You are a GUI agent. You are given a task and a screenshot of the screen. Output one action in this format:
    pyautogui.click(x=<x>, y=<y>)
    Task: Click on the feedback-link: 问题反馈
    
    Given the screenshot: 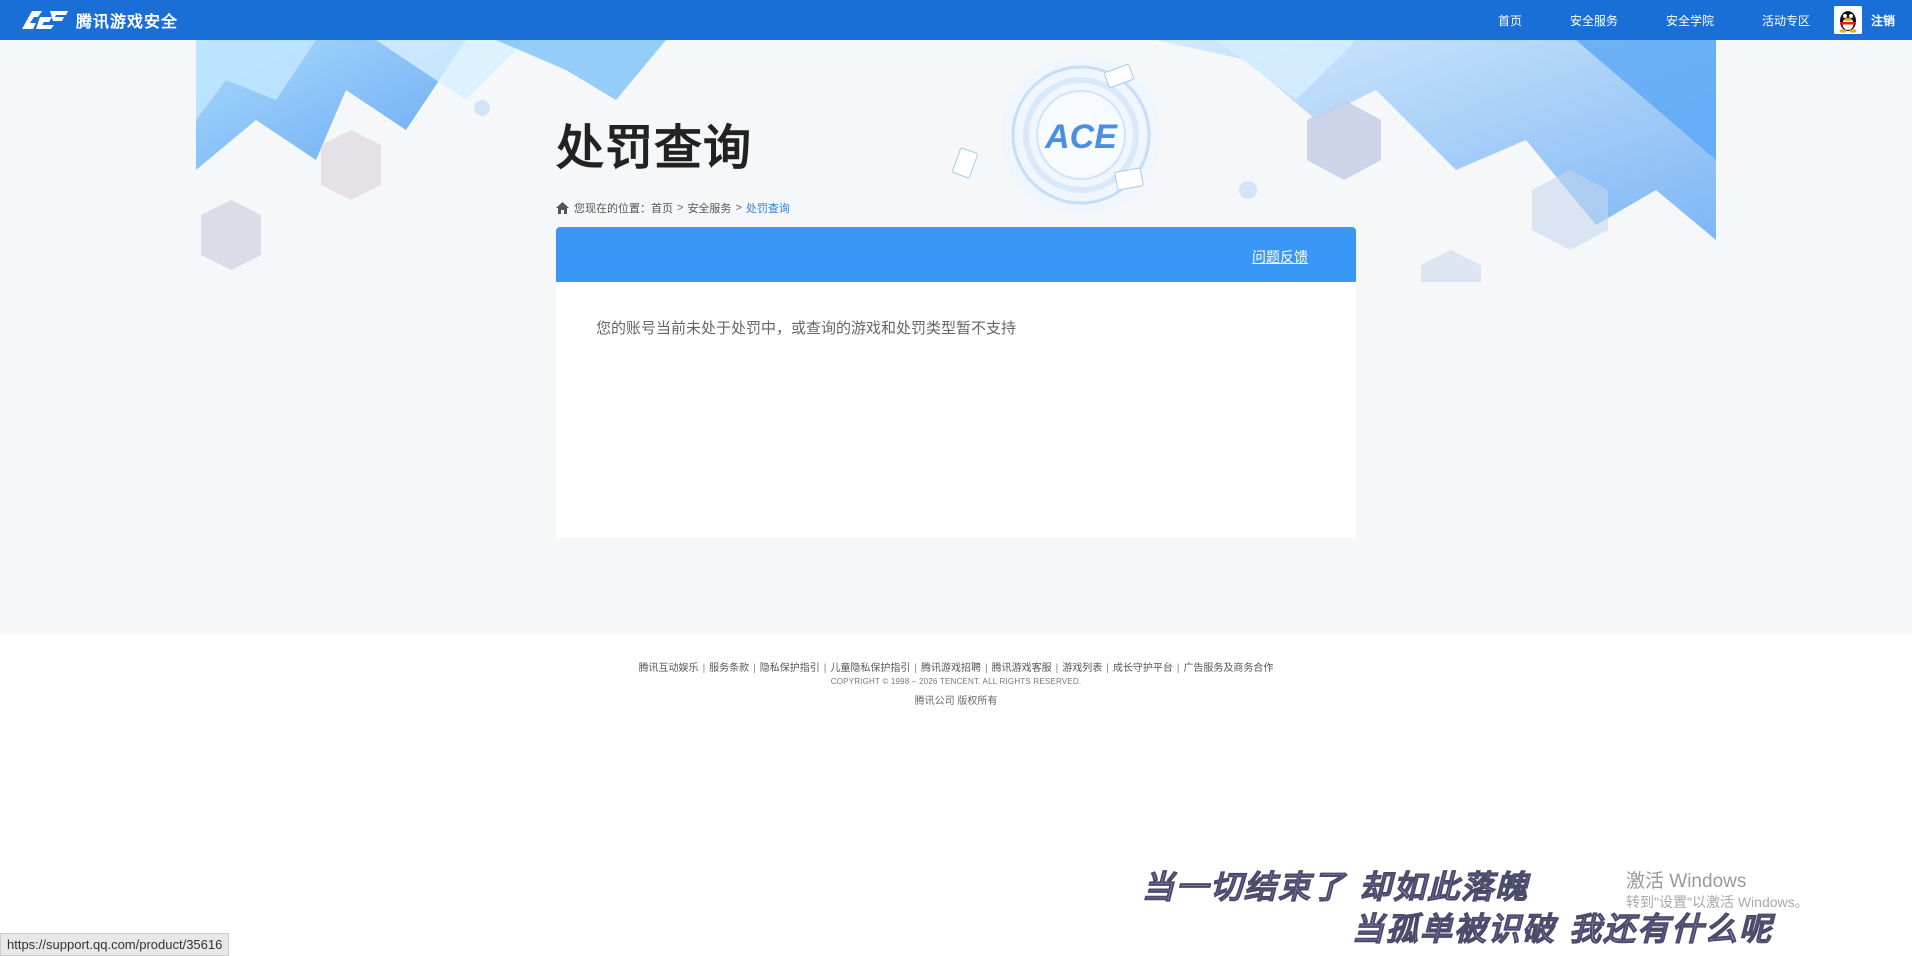 What is the action you would take?
    pyautogui.click(x=1280, y=257)
    